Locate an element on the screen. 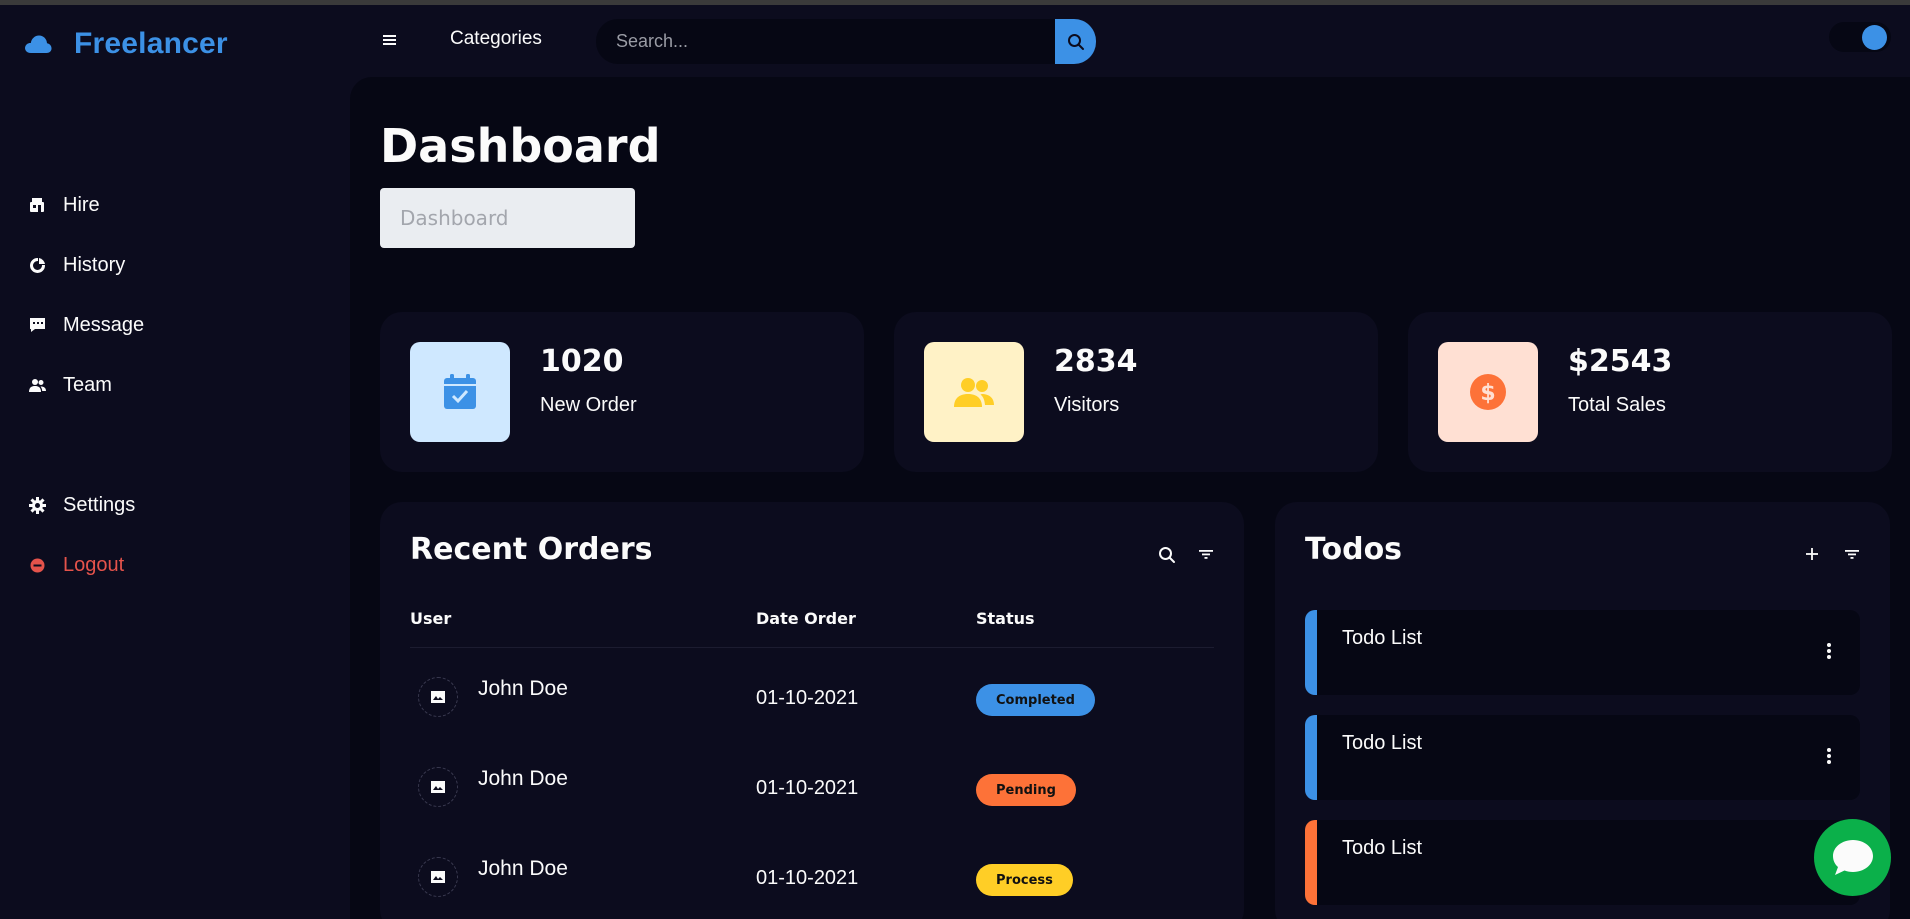 This screenshot has width=1910, height=919. sidebar-item-label: Settings is located at coordinates (99, 504).